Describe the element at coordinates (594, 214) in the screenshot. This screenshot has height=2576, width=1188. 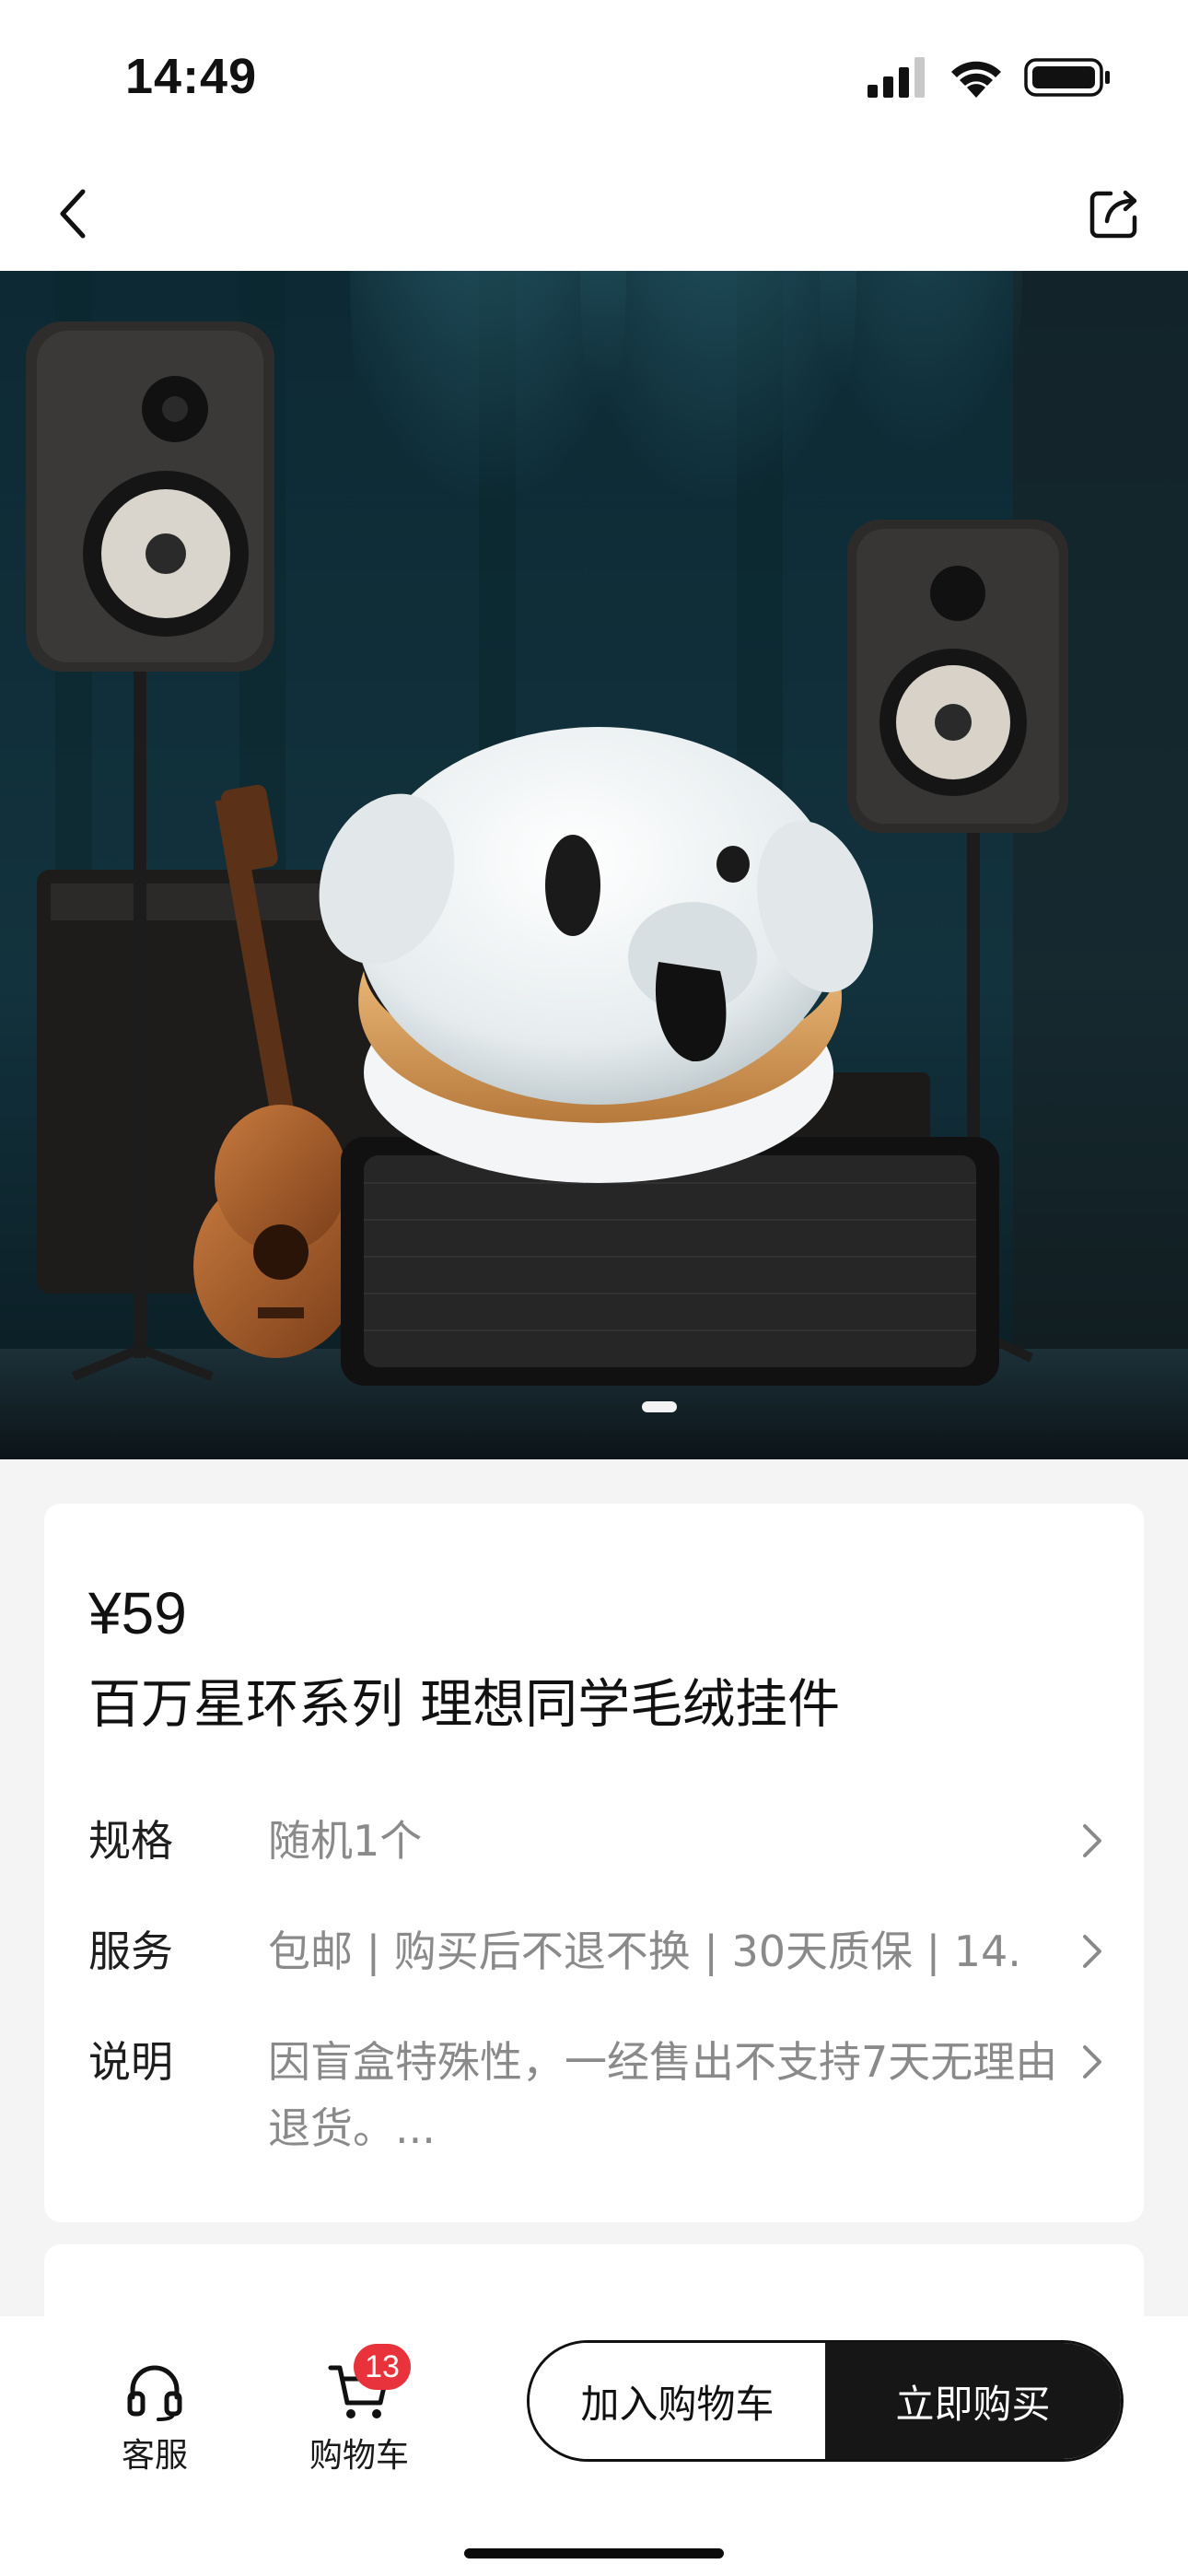
I see `nav-bar` at that location.